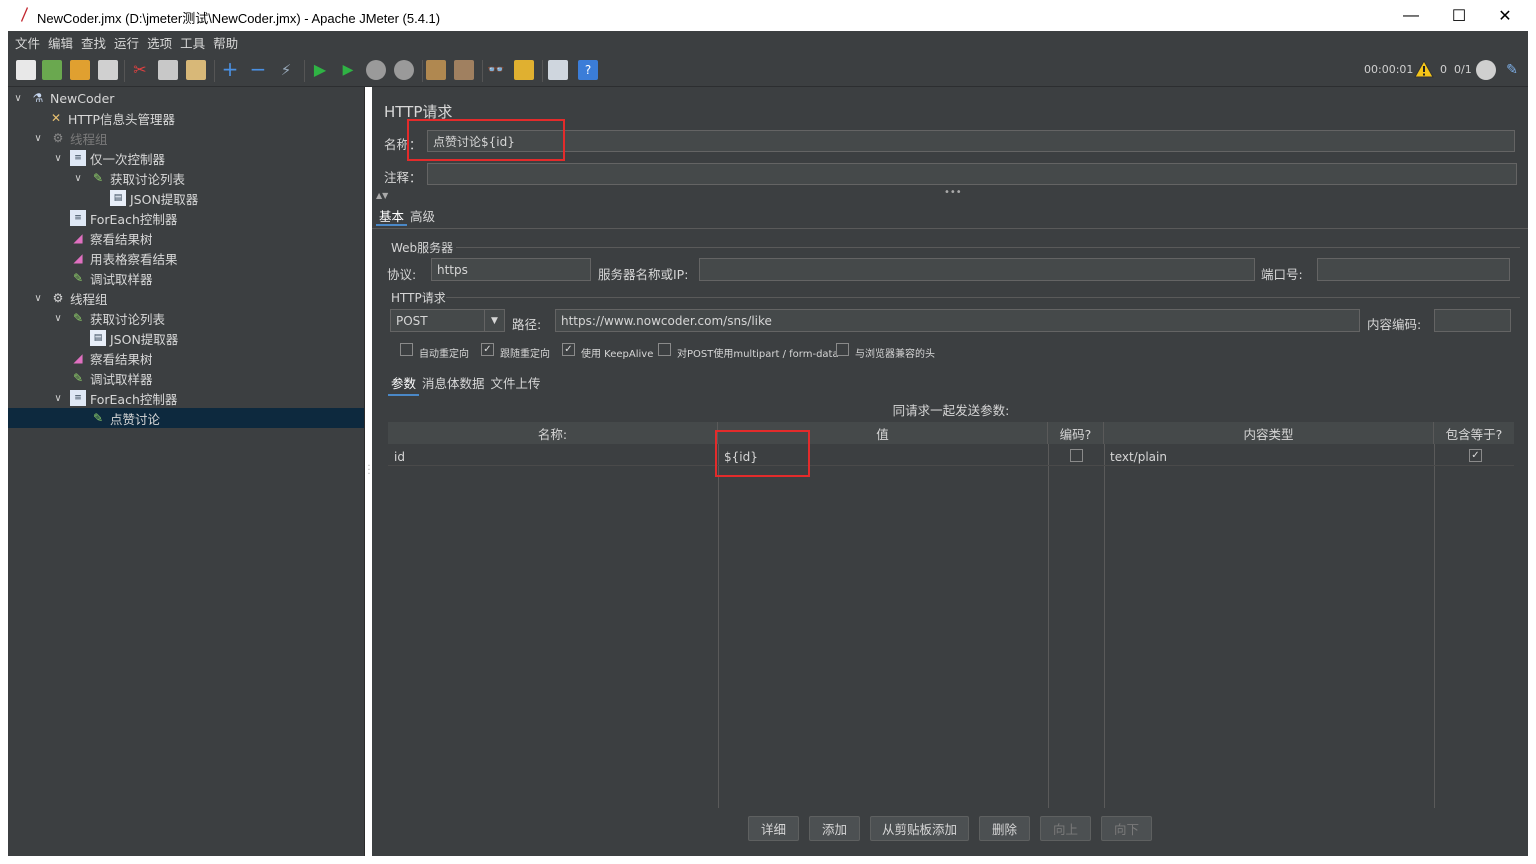 This screenshot has height=864, width=1536. What do you see at coordinates (664, 349) in the screenshot?
I see `multipart-checkbox` at bounding box center [664, 349].